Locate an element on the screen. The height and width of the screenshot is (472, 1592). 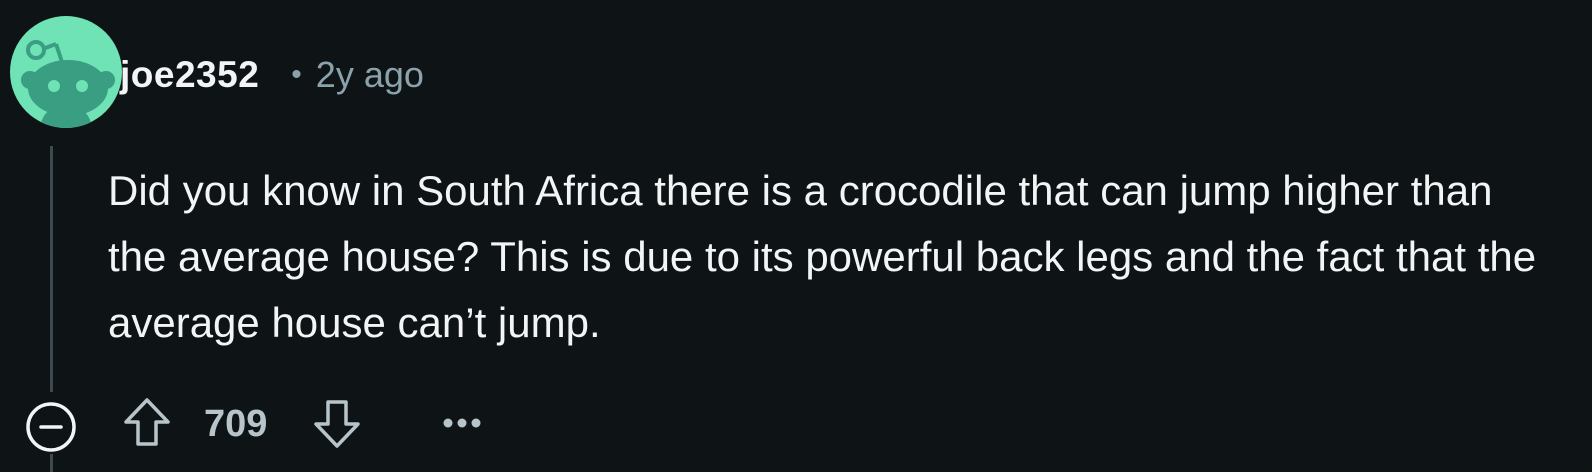
more-options-button is located at coordinates (462, 423).